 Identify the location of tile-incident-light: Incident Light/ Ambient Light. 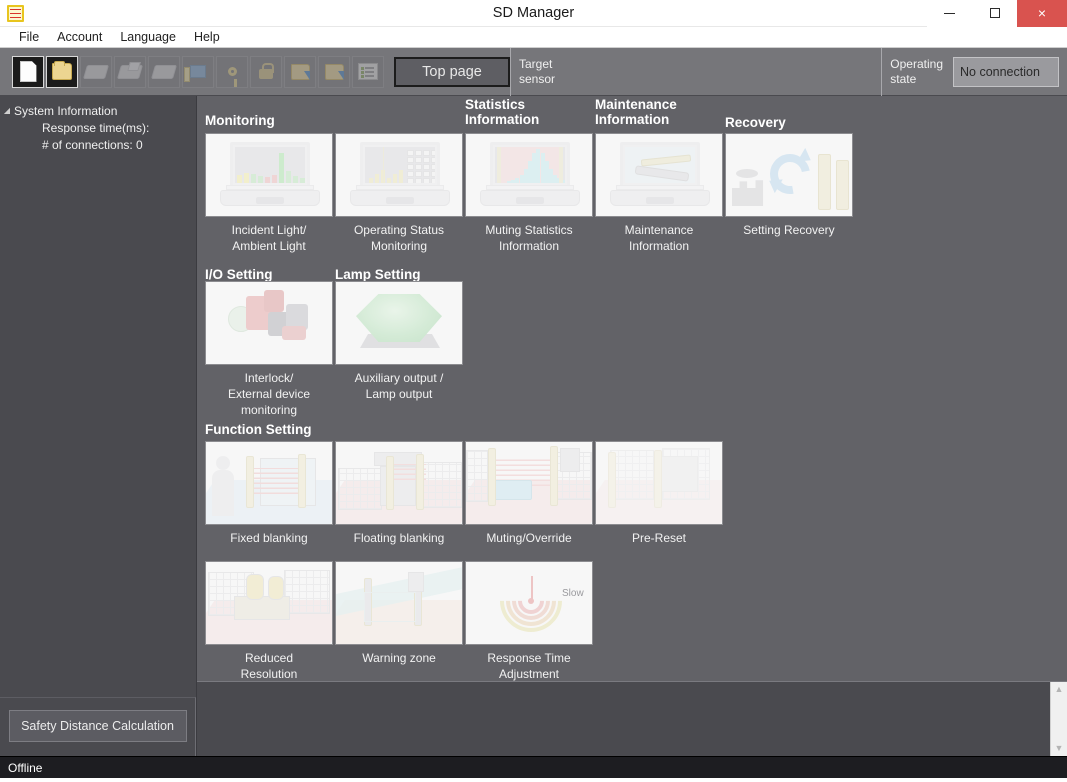
(269, 193).